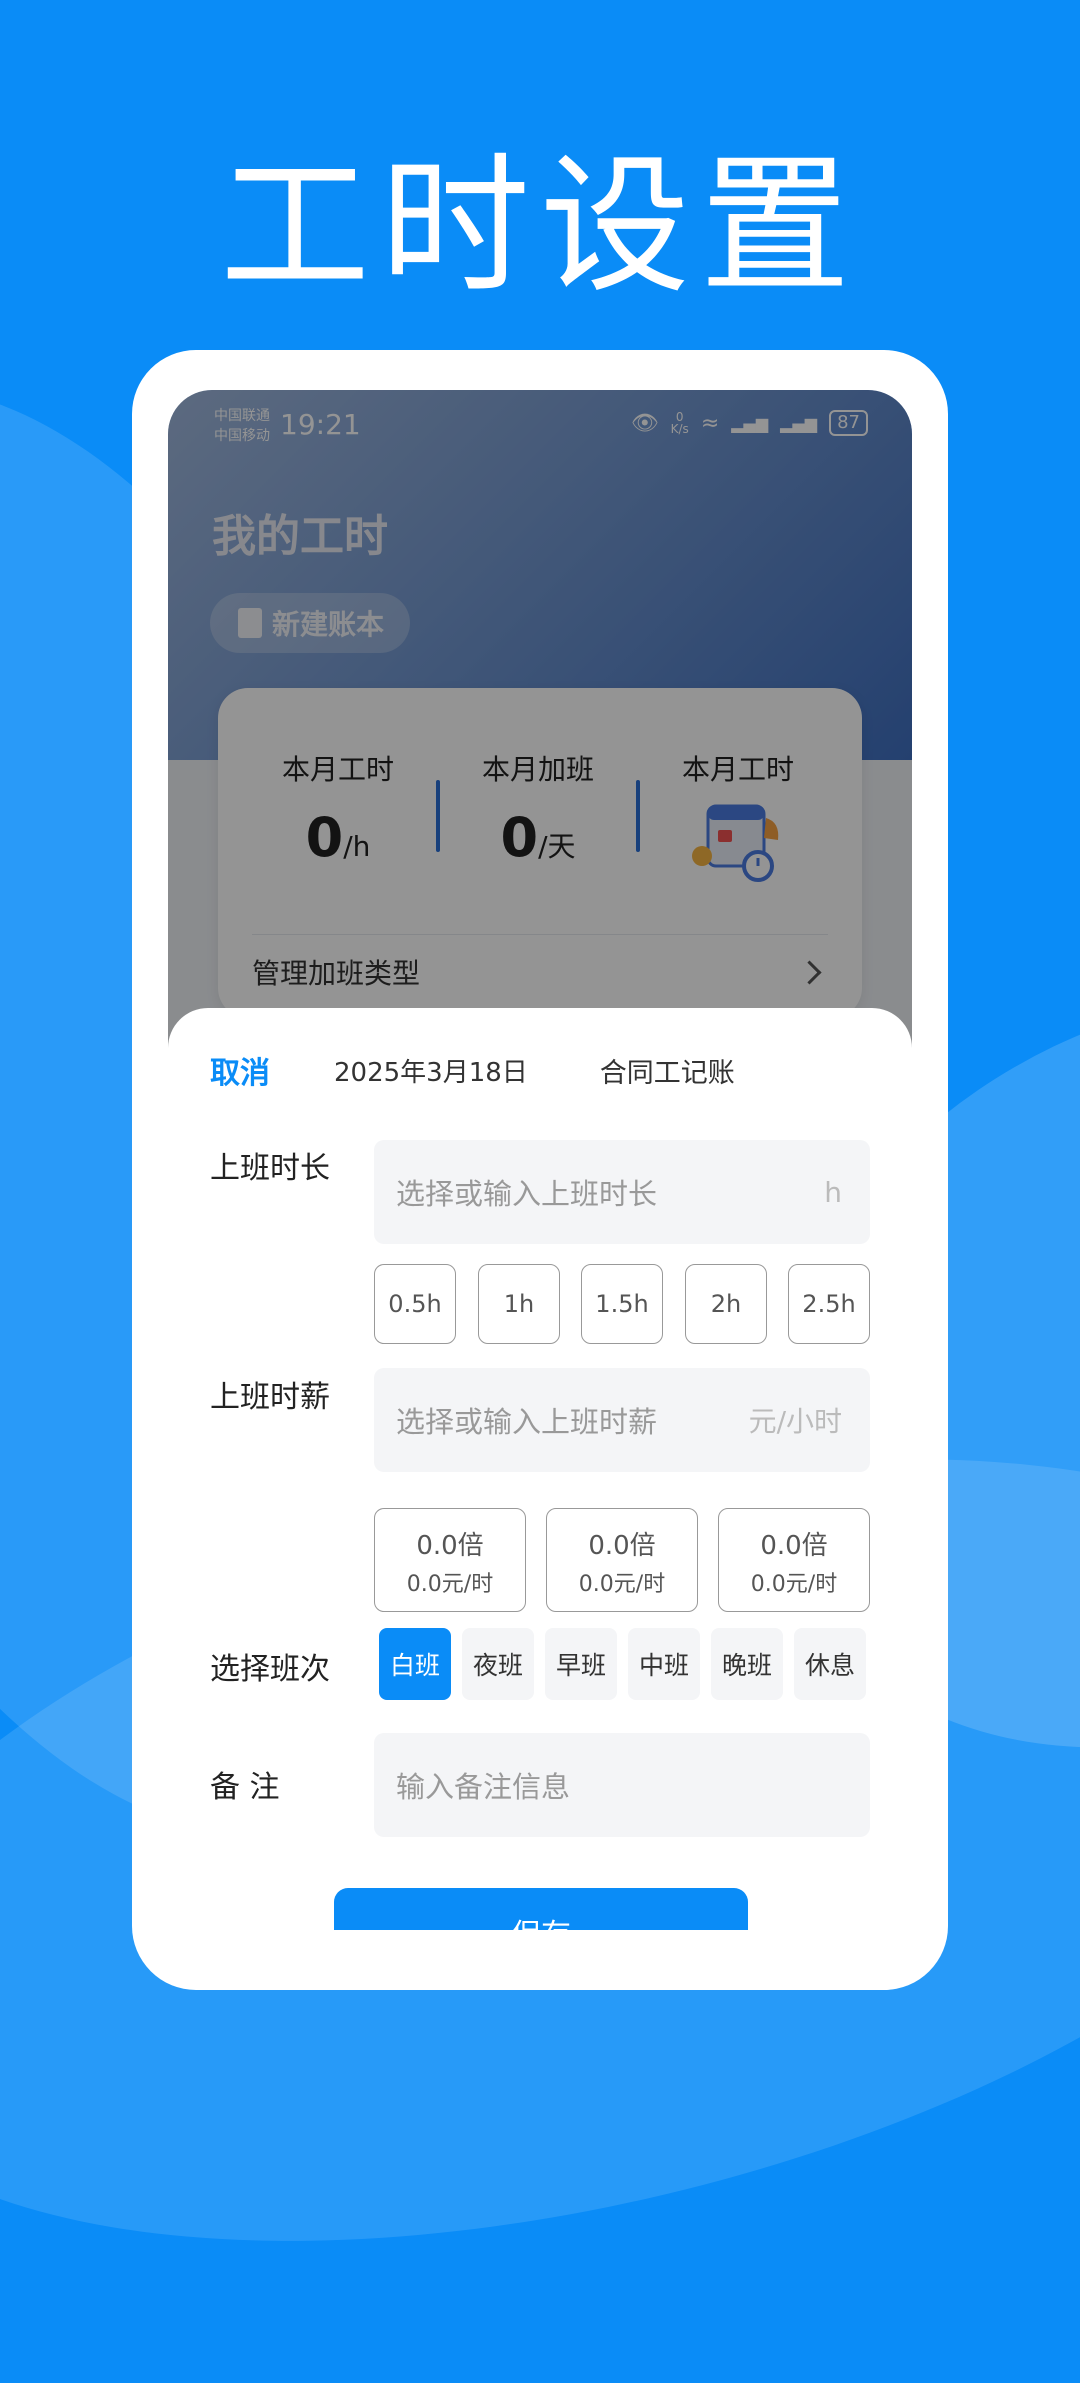  Describe the element at coordinates (667, 1070) in the screenshot. I see `mode-selector: 合同工记账` at that location.